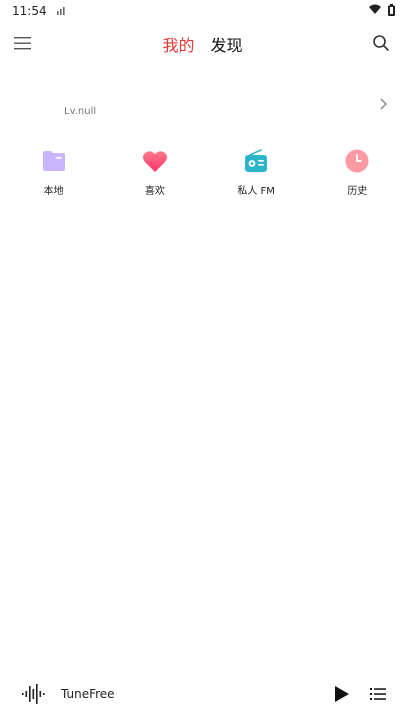 Image resolution: width=405 pixels, height=720 pixels. Describe the element at coordinates (154, 191) in the screenshot. I see `quick-action-label: 喜欢` at that location.